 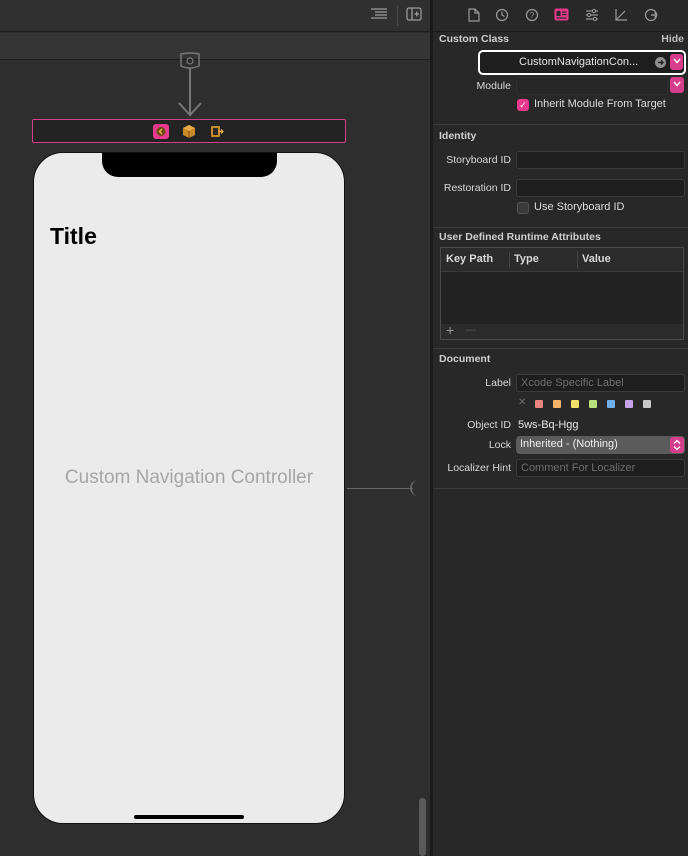 What do you see at coordinates (621, 16) in the screenshot?
I see `size-inspector-icon` at bounding box center [621, 16].